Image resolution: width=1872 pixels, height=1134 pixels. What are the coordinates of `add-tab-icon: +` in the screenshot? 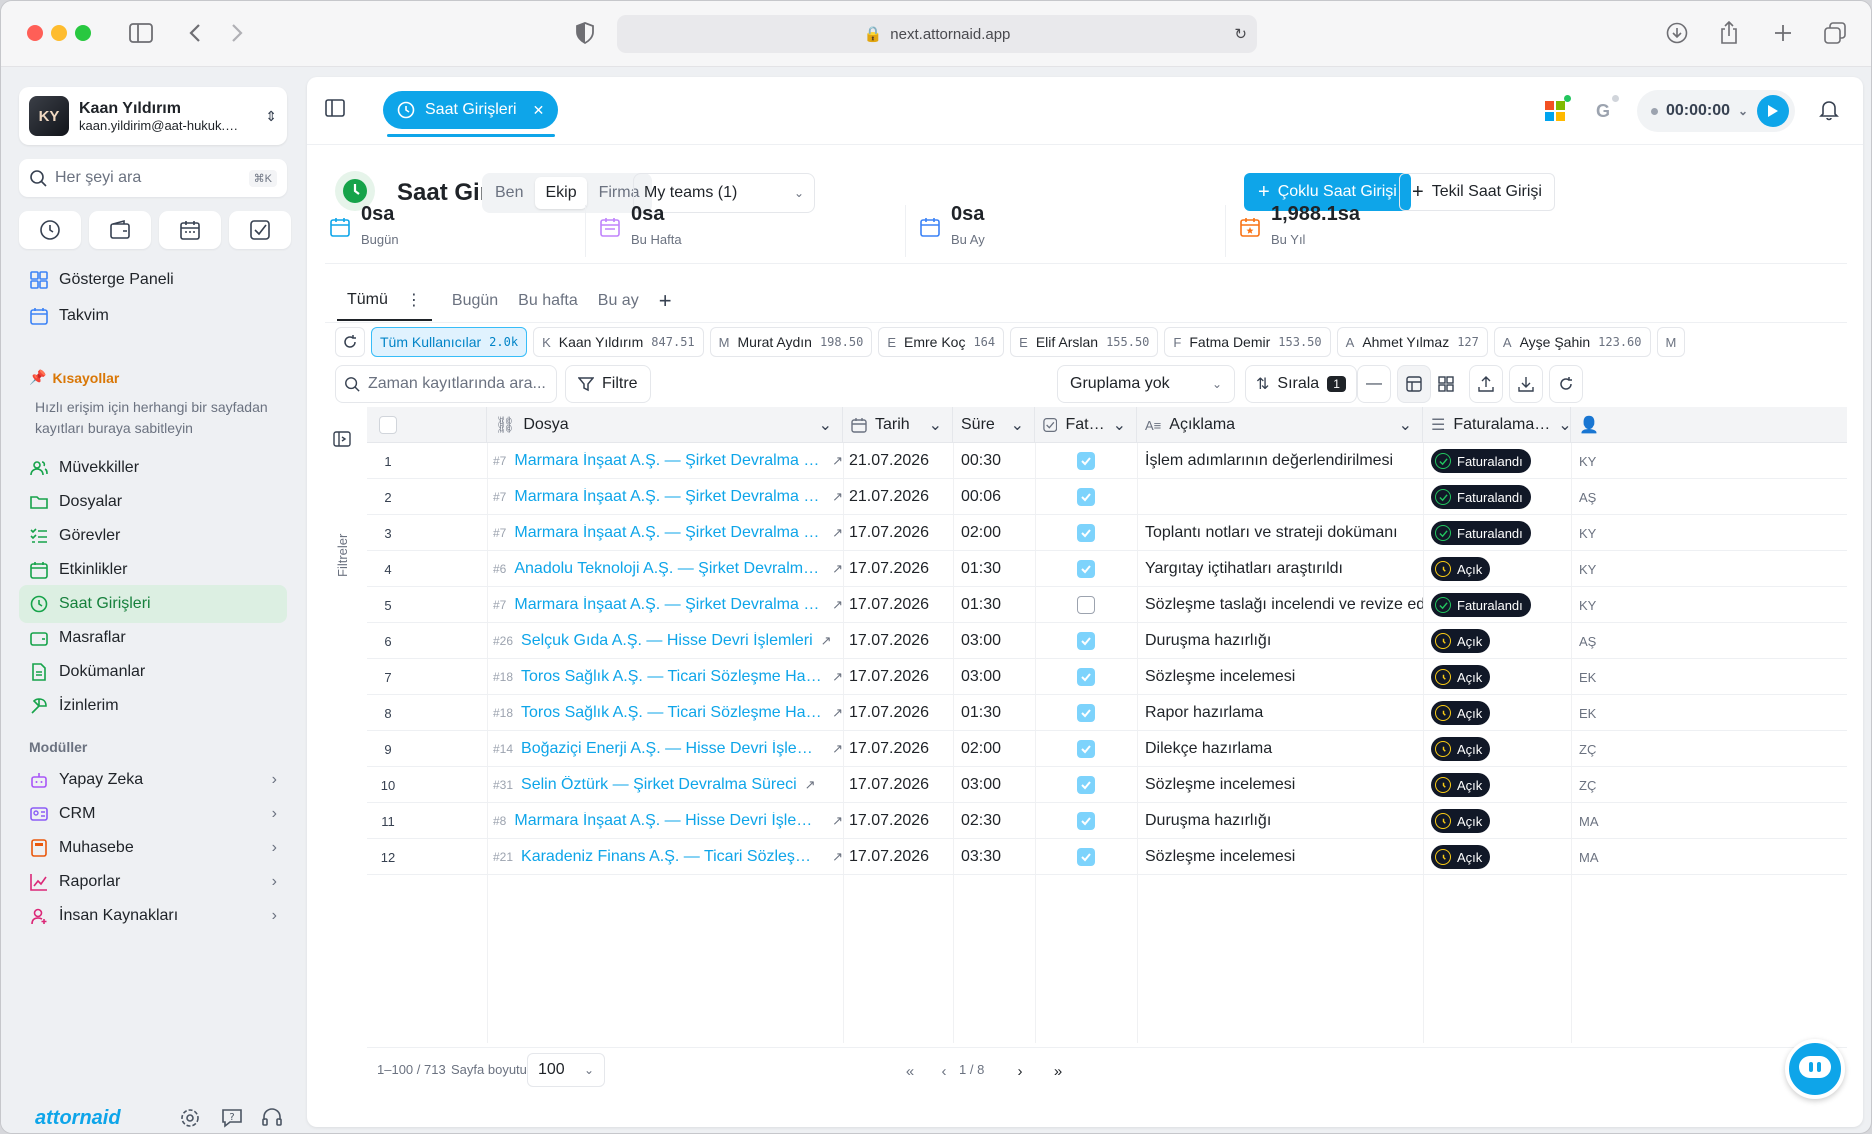 It's located at (665, 301).